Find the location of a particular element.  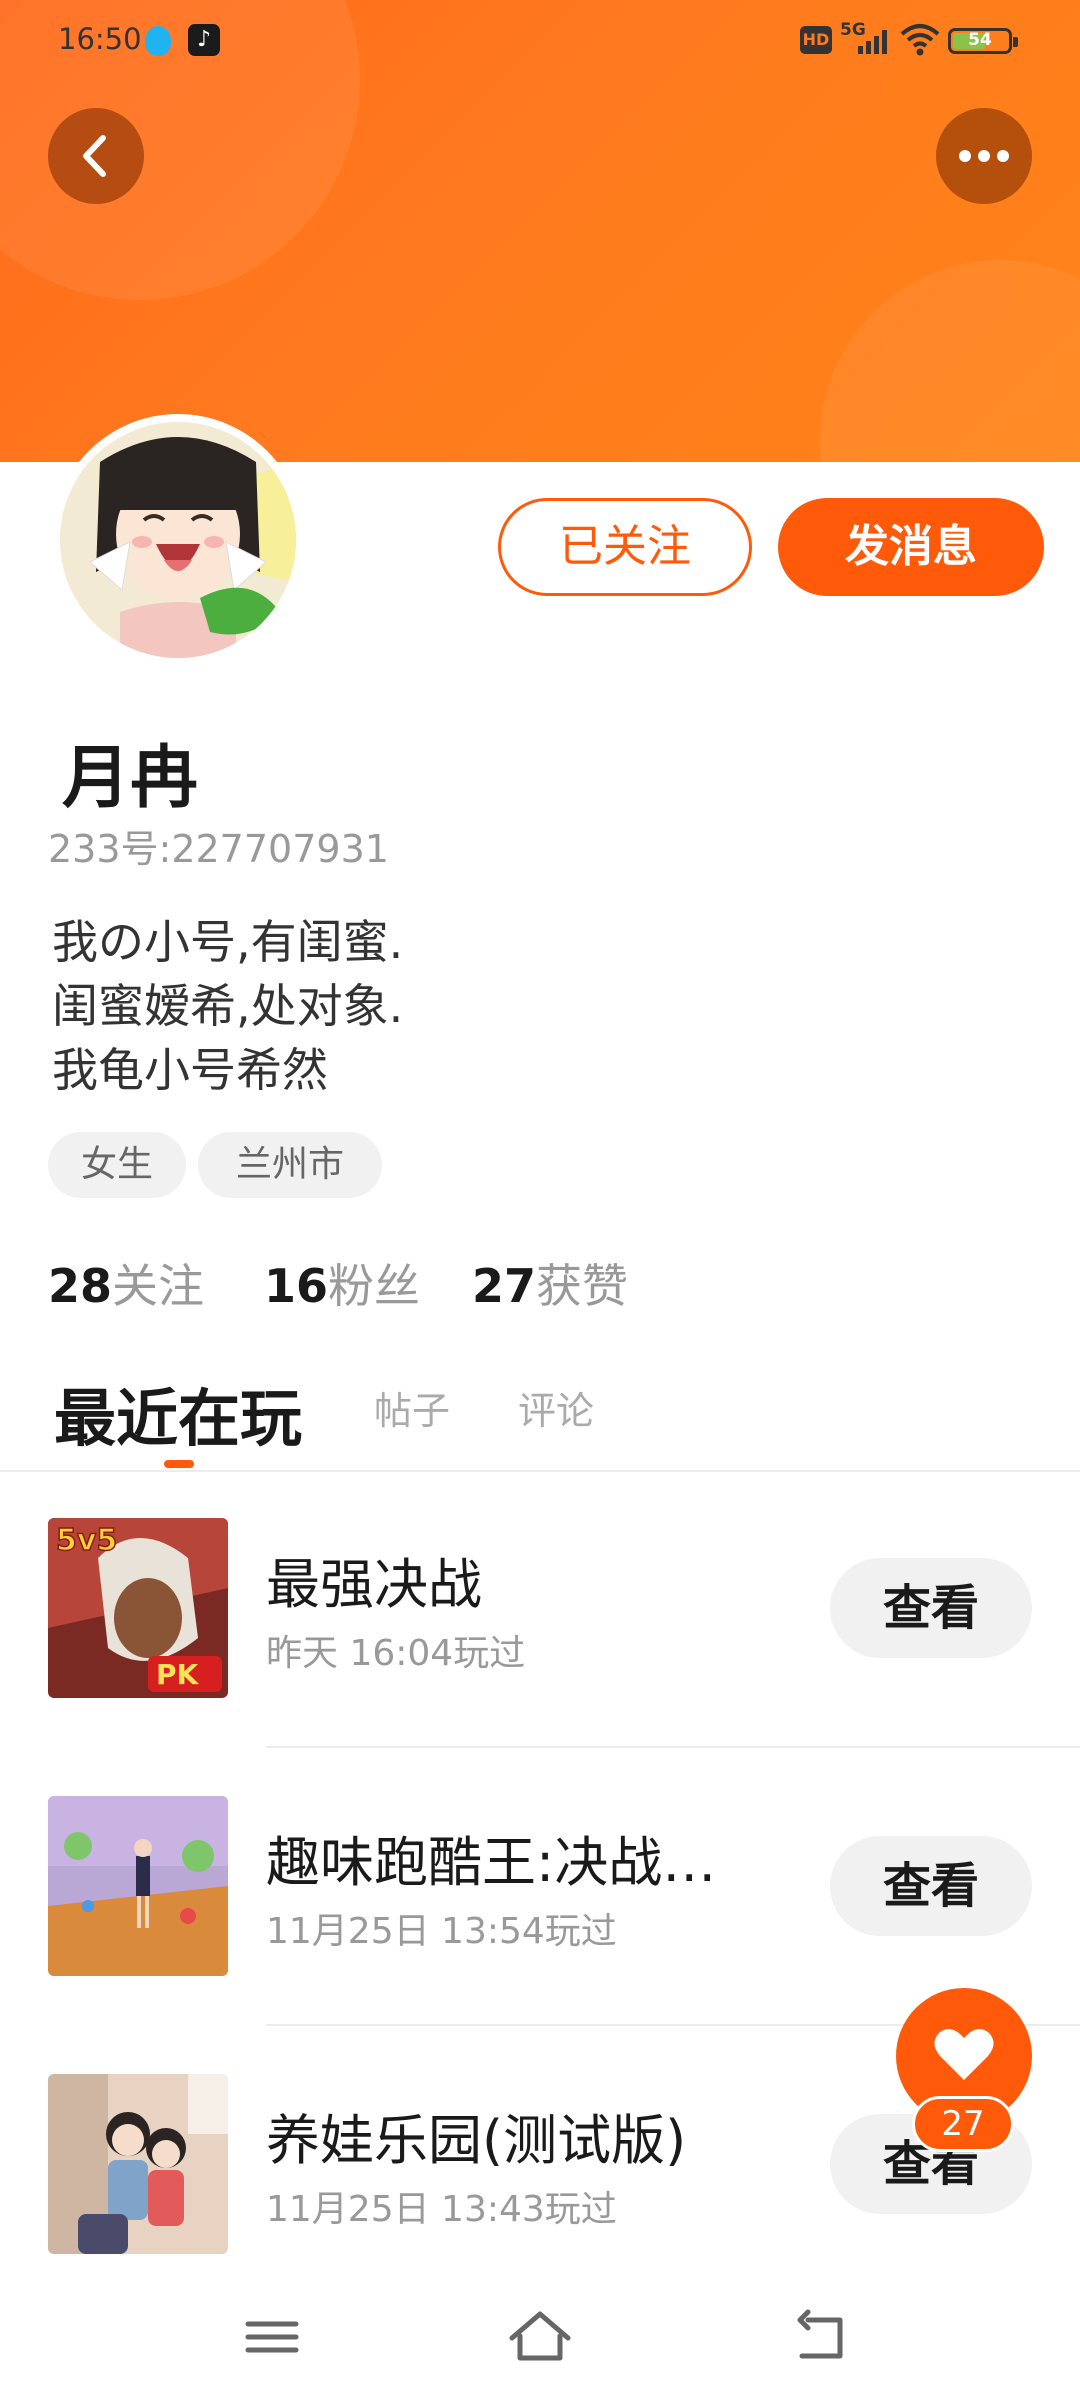

status-time: 16:50 is located at coordinates (100, 39).